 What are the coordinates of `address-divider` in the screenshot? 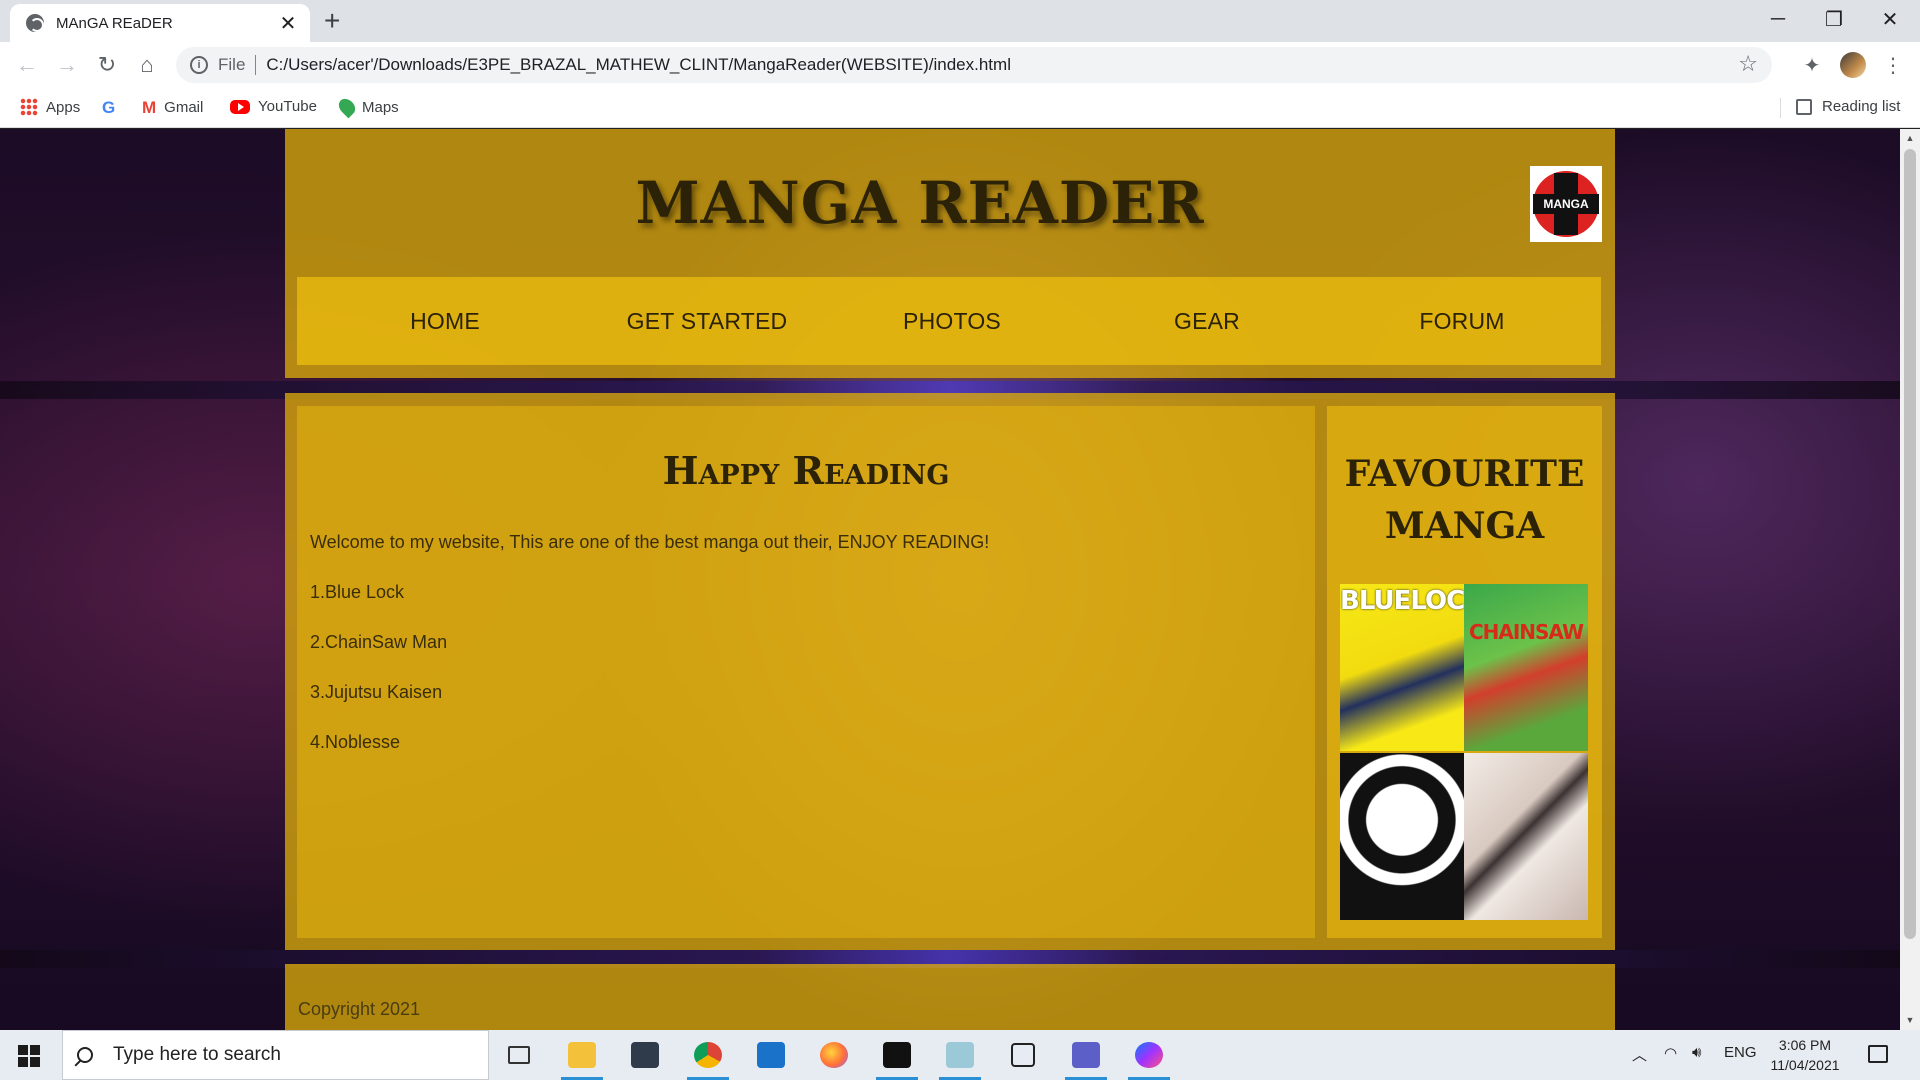 It's located at (256, 65).